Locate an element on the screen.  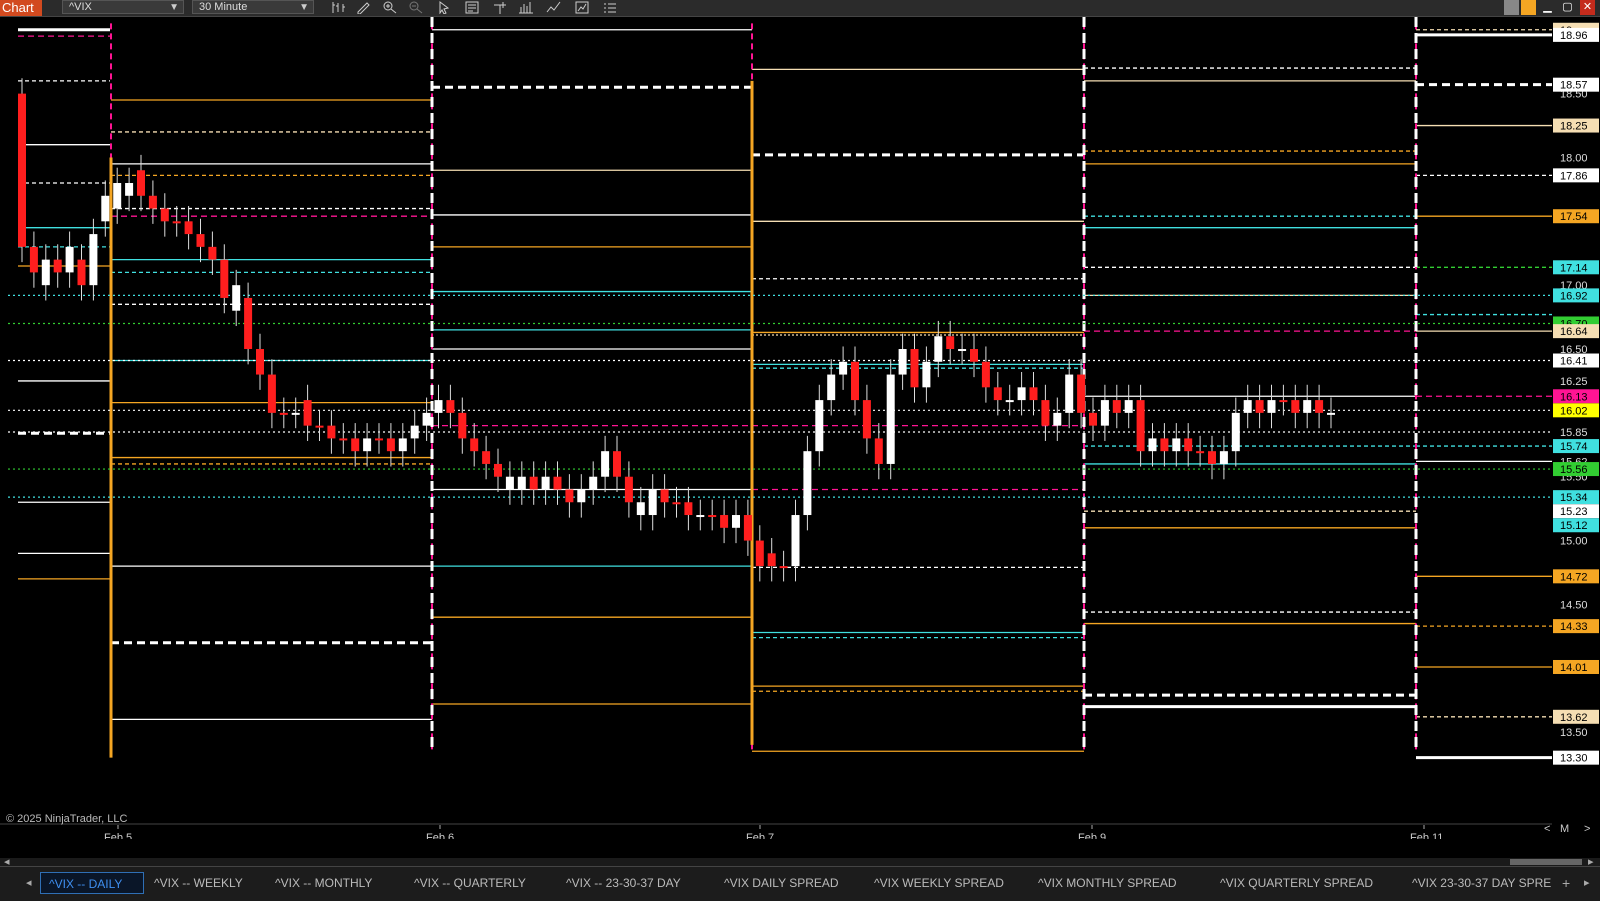
price-tag-label: 18.25 is located at coordinates (1574, 127).